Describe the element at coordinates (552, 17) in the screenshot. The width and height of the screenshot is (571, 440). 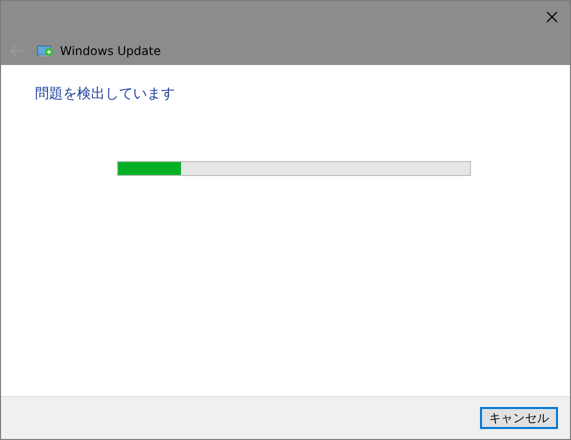
I see `close-icon` at that location.